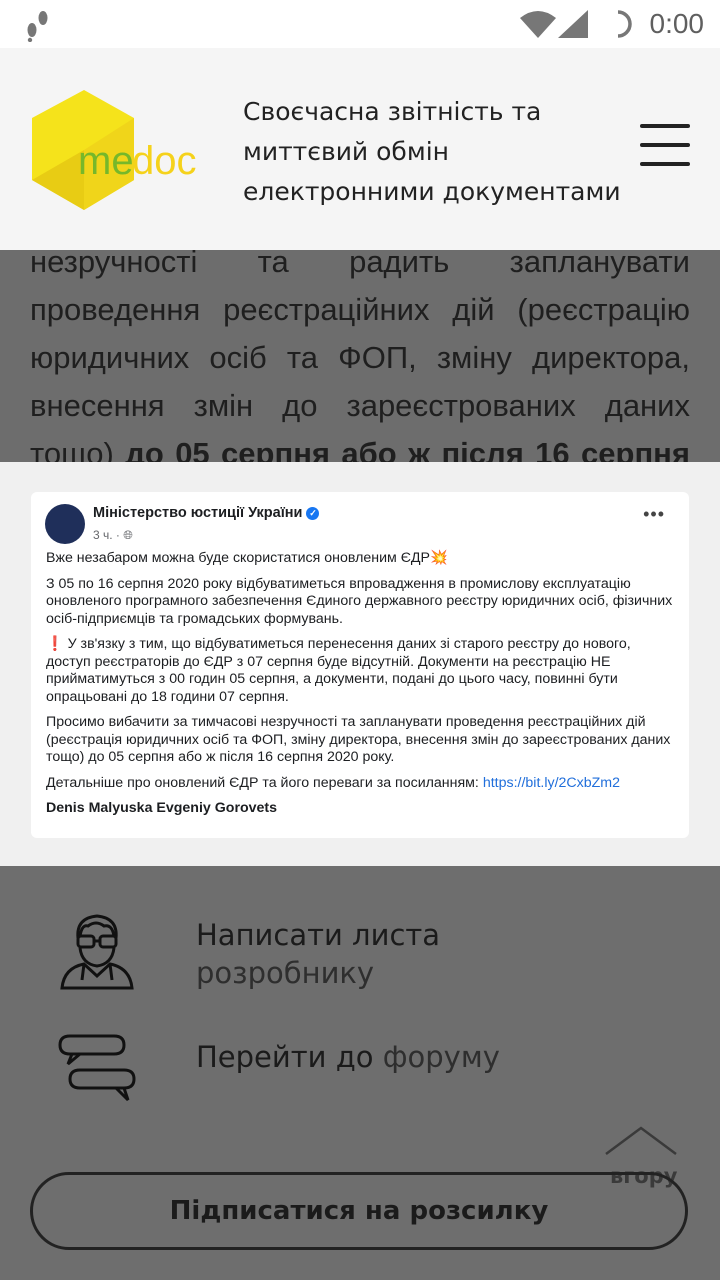 The height and width of the screenshot is (1280, 720). I want to click on tagline-line: Своєчасна звітність та, so click(392, 111).